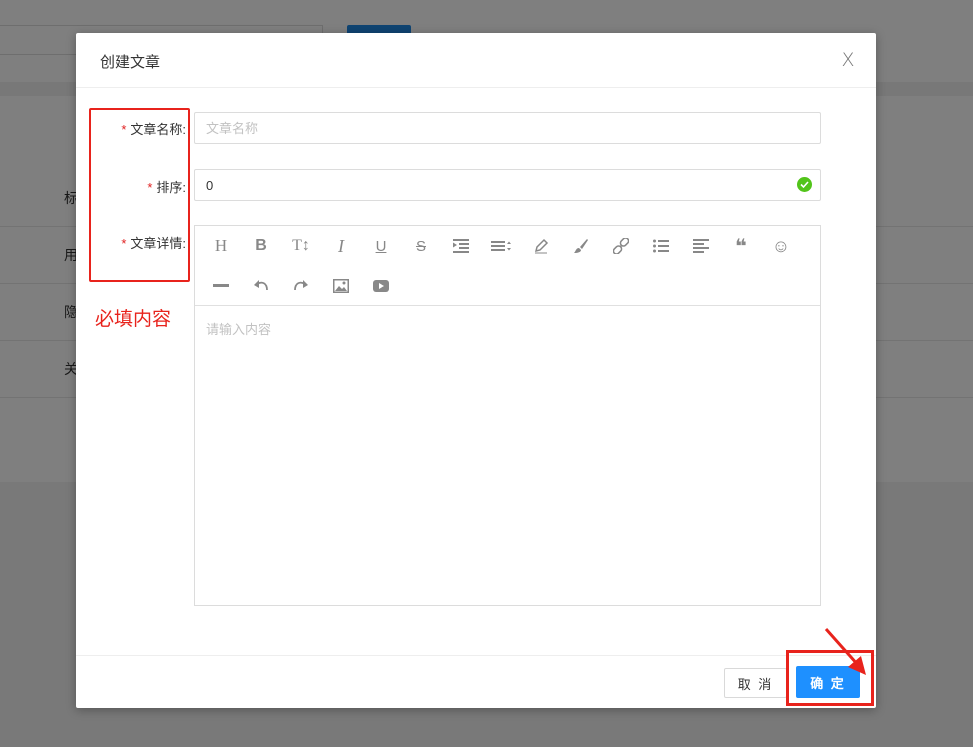 The height and width of the screenshot is (747, 973). What do you see at coordinates (139, 195) in the screenshot?
I see `required-fields-annotation-box` at bounding box center [139, 195].